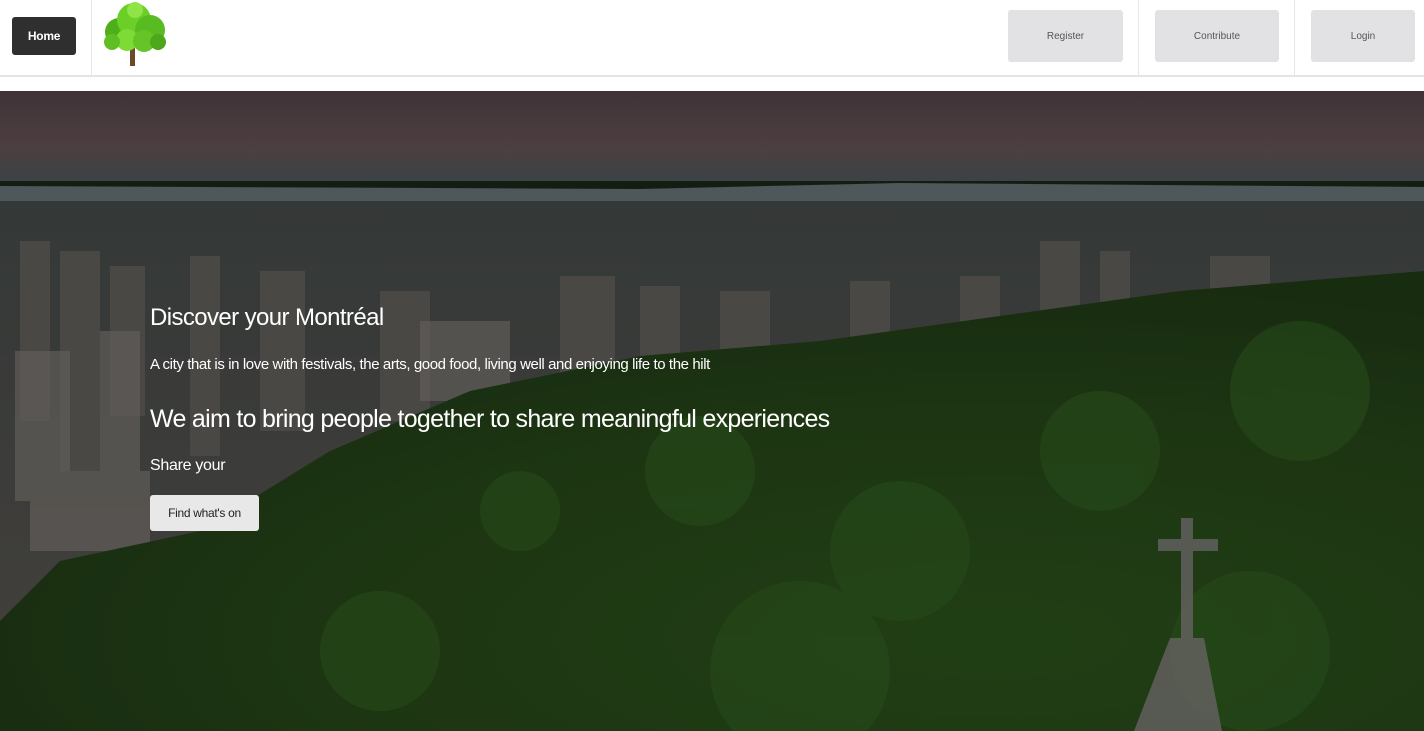 Image resolution: width=1424 pixels, height=731 pixels. What do you see at coordinates (1065, 36) in the screenshot?
I see `register-button: Register` at bounding box center [1065, 36].